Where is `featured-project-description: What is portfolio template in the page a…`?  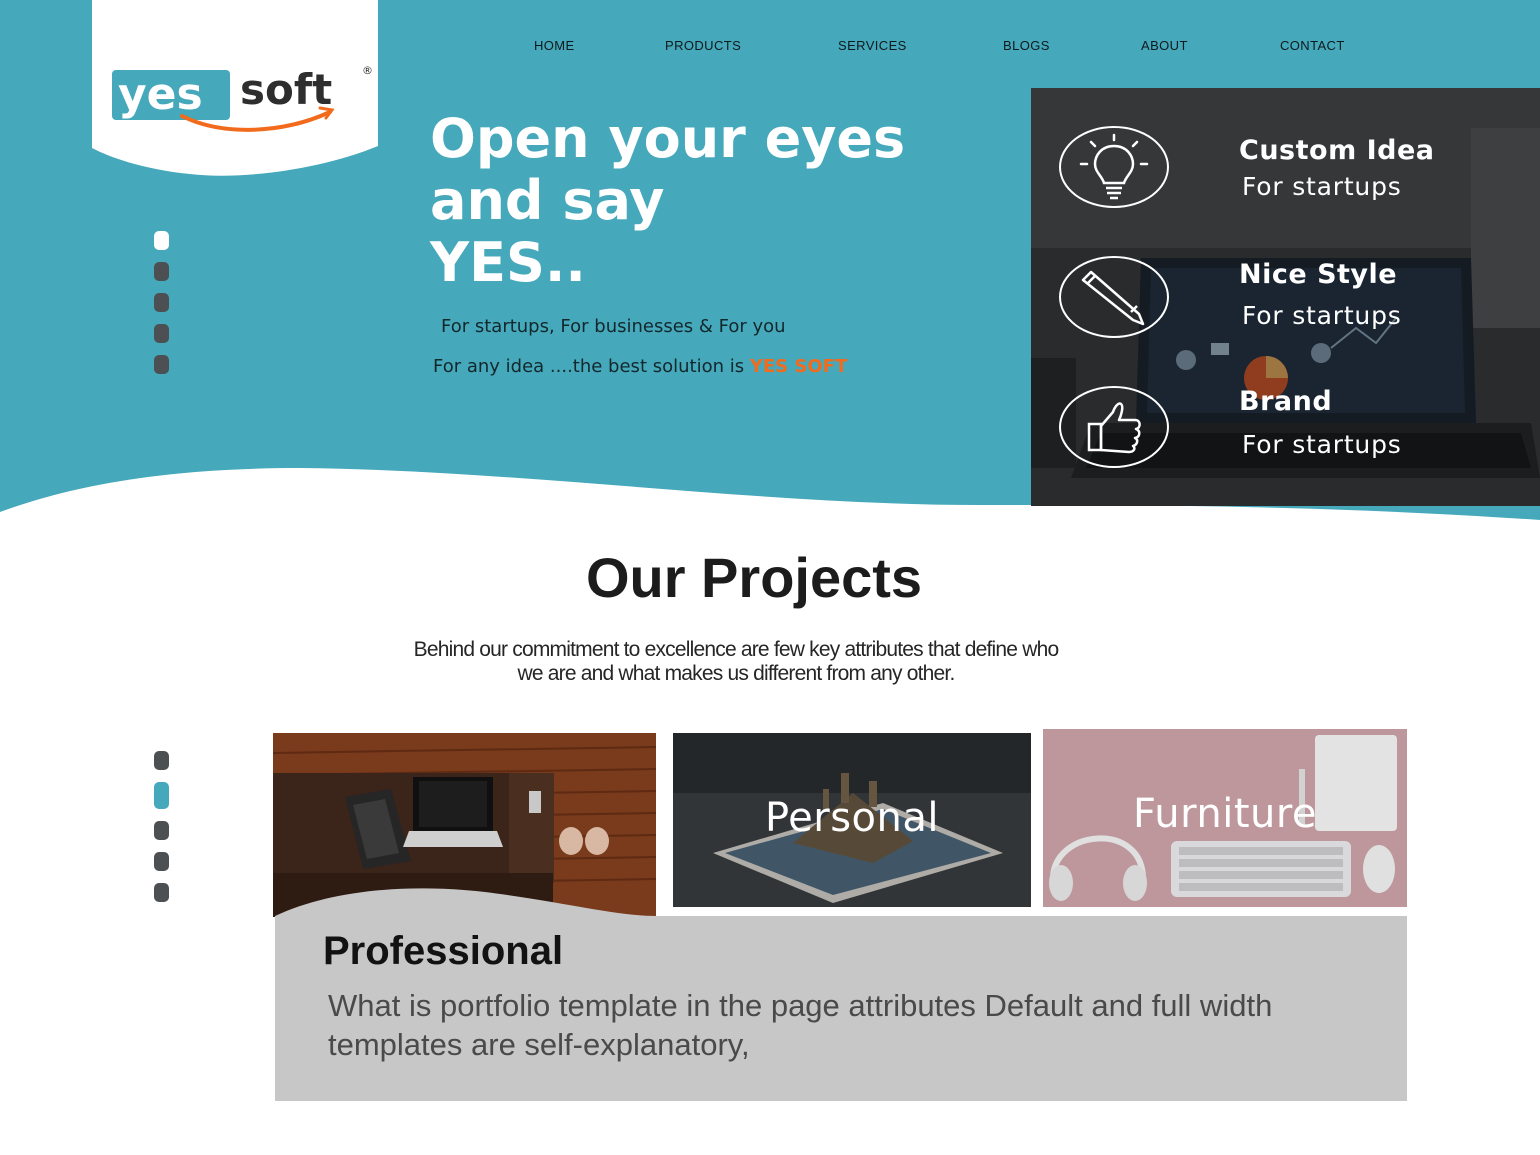 featured-project-description: What is portfolio template in the page a… is located at coordinates (800, 1025).